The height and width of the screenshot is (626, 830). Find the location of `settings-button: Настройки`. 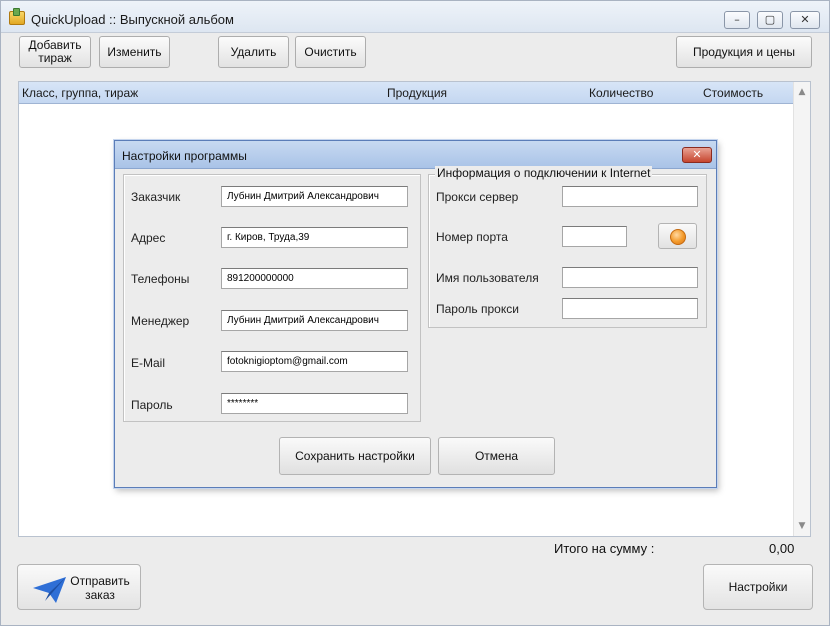

settings-button: Настройки is located at coordinates (758, 587).